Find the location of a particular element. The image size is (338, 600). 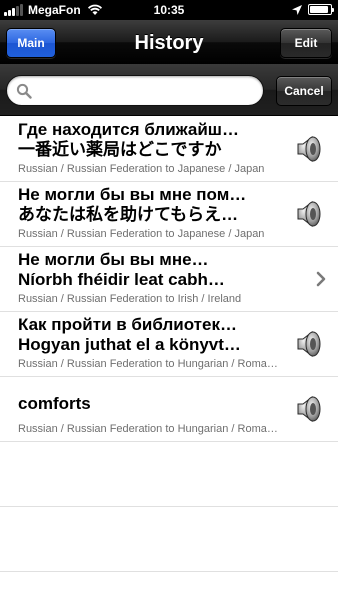

navigation-bar: Main History Edit is located at coordinates (169, 42).